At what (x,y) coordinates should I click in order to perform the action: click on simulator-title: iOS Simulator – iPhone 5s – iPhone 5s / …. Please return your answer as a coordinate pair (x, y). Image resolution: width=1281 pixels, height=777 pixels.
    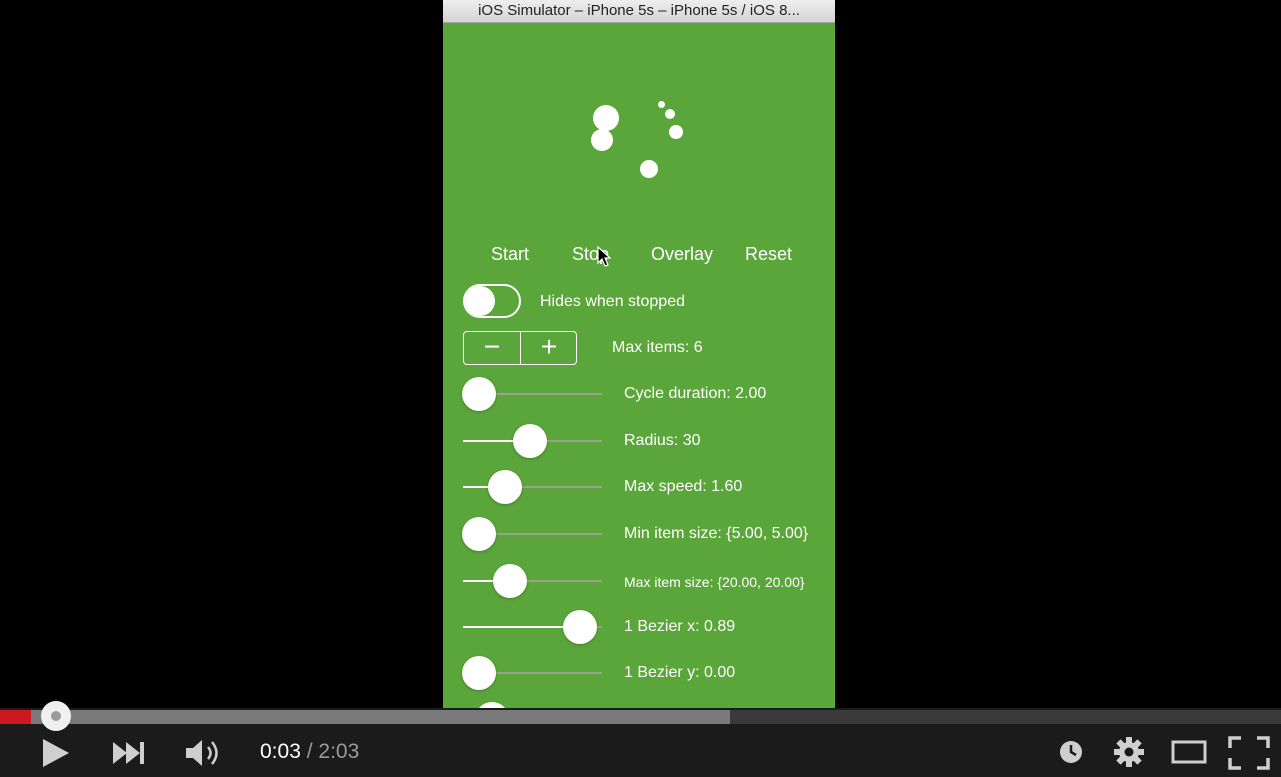
    Looking at the image, I should click on (639, 11).